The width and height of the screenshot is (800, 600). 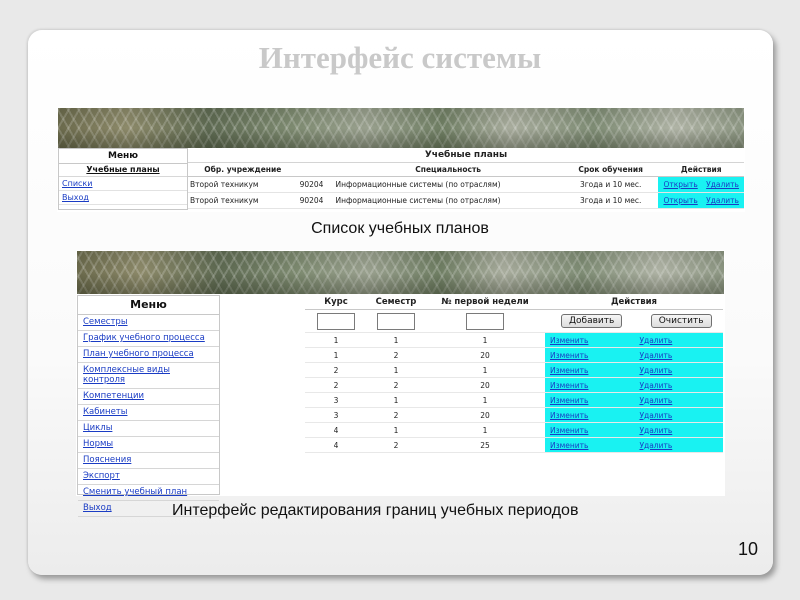 What do you see at coordinates (396, 321) in the screenshot?
I see `semester-input` at bounding box center [396, 321].